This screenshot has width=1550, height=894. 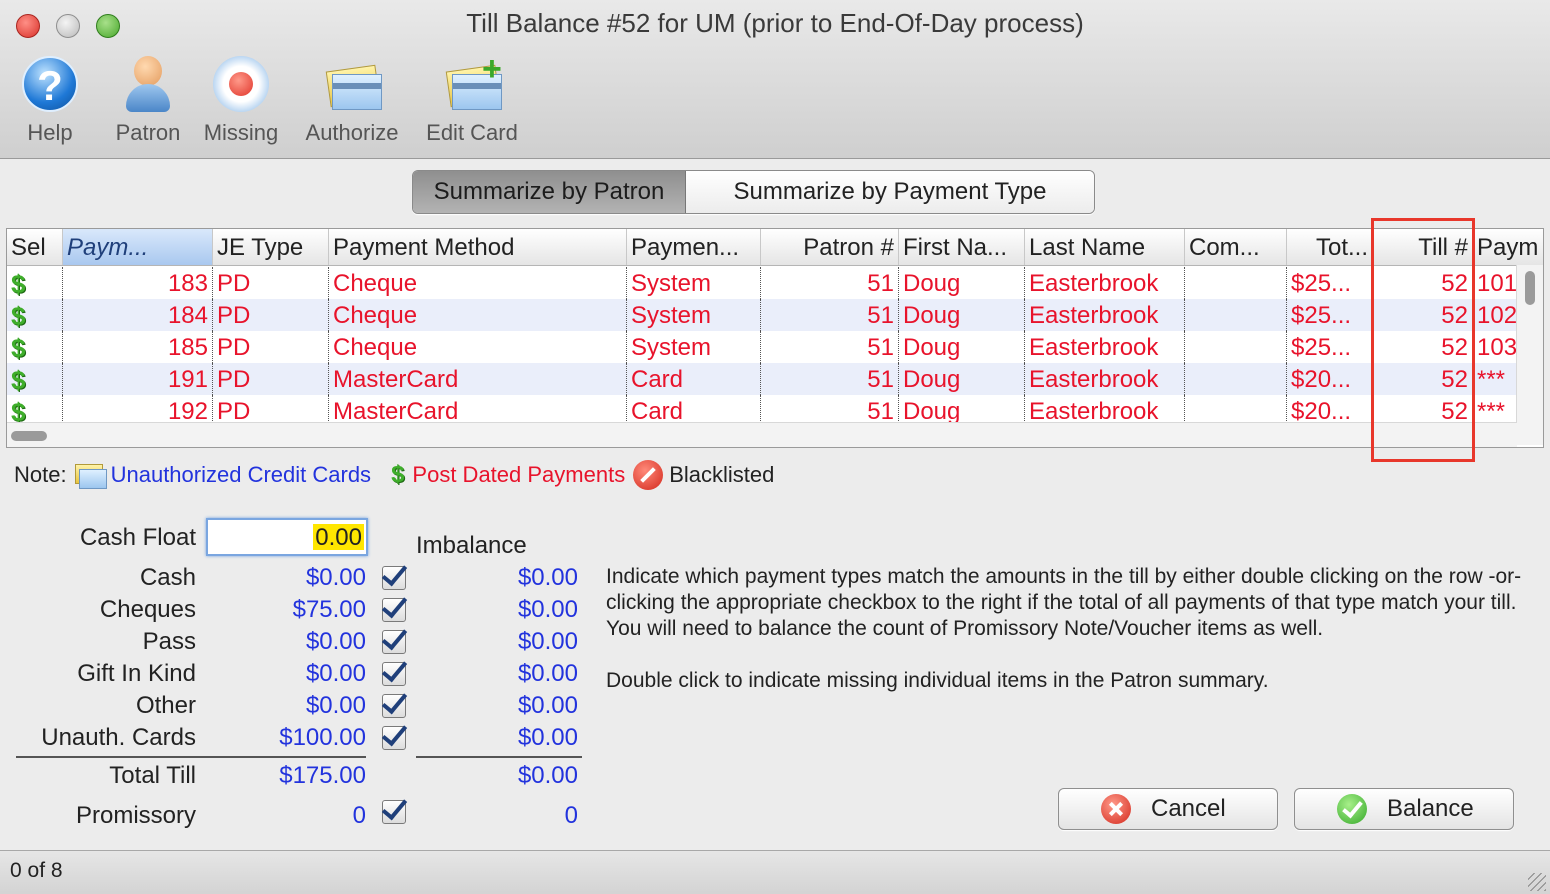 I want to click on unauth-cards-match-checkbox, so click(x=394, y=738).